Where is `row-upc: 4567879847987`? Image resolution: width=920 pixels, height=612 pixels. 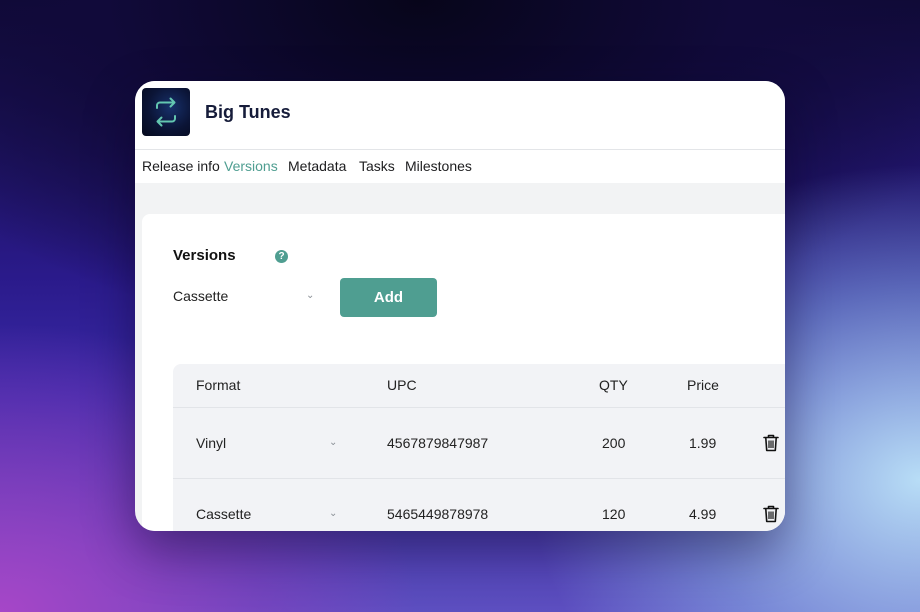
row-upc: 4567879847987 is located at coordinates (437, 443).